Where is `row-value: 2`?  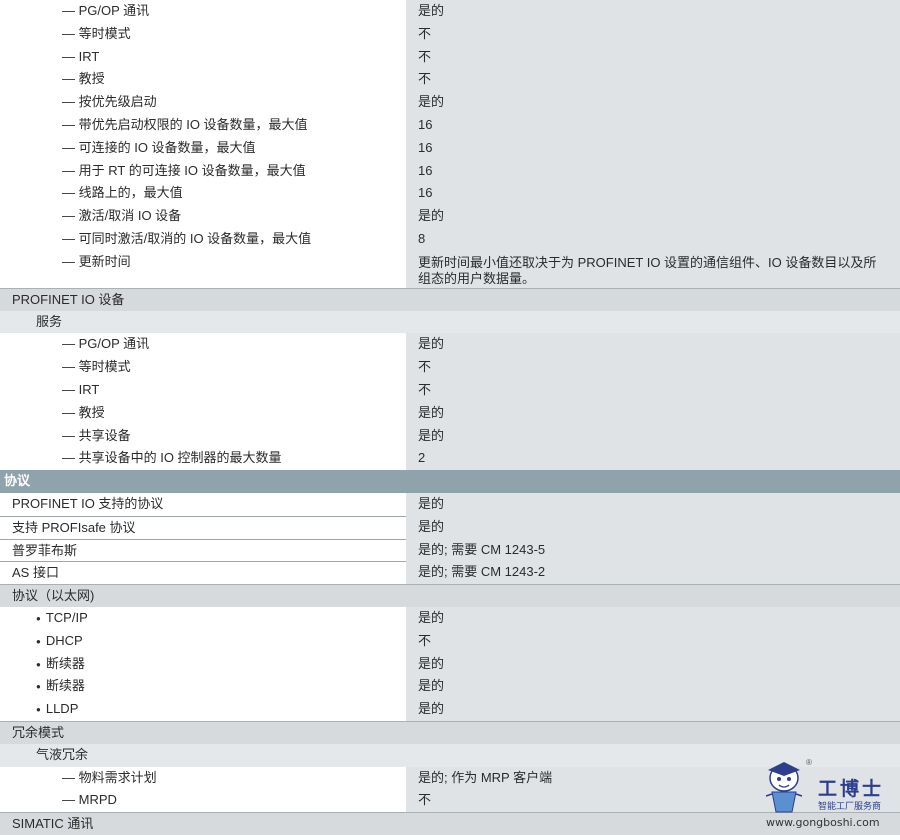 row-value: 2 is located at coordinates (653, 459).